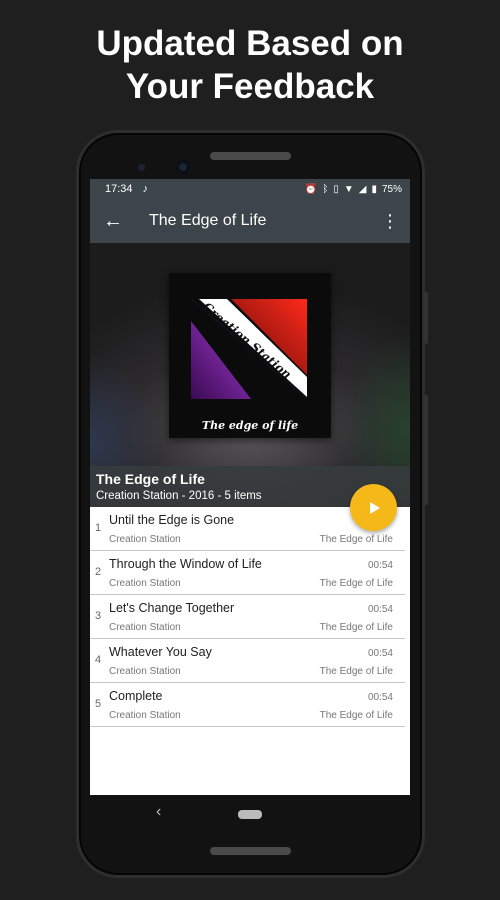 This screenshot has width=500, height=900. I want to click on nav-home-pill-icon, so click(250, 814).